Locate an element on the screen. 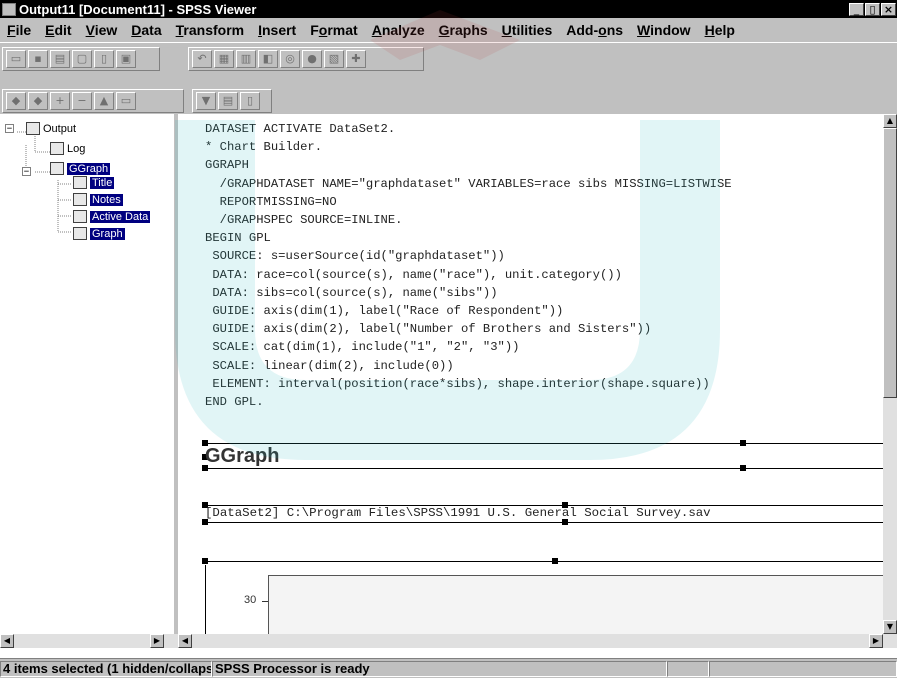 The width and height of the screenshot is (897, 678). spss-viewer-icon is located at coordinates (9, 9).